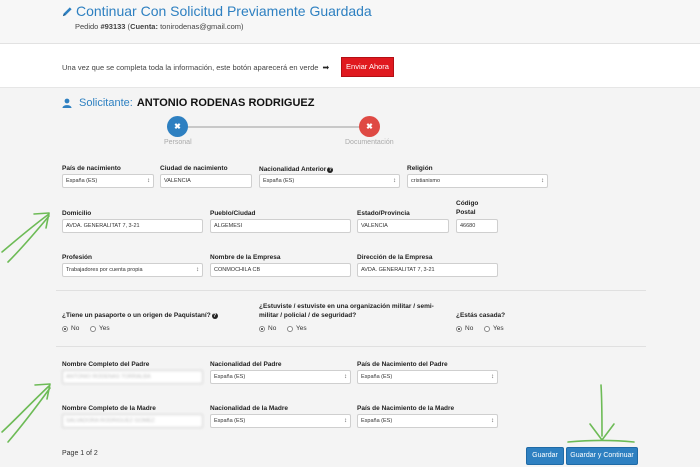 The width and height of the screenshot is (700, 467). Describe the element at coordinates (467, 203) in the screenshot. I see `postal-label-line-1: Código` at that location.